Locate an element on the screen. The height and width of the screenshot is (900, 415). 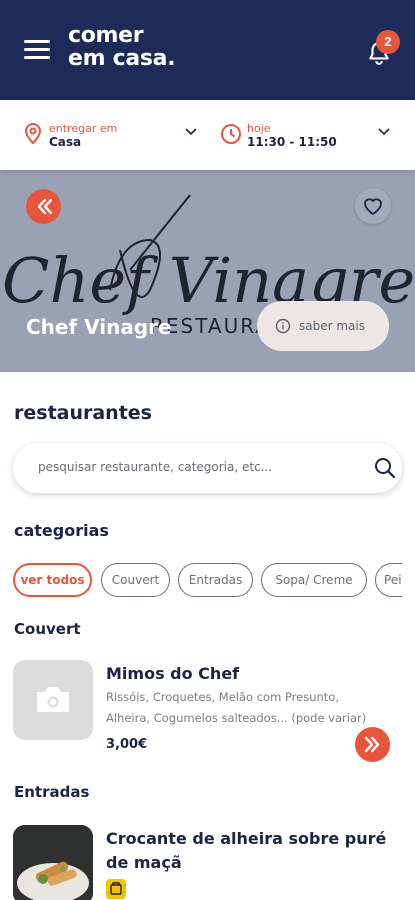
logo-line-1: comer is located at coordinates (106, 35).